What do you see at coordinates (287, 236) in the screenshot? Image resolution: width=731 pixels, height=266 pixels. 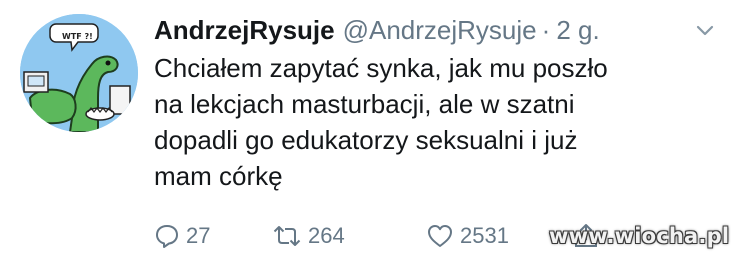 I see `retweet-icon` at bounding box center [287, 236].